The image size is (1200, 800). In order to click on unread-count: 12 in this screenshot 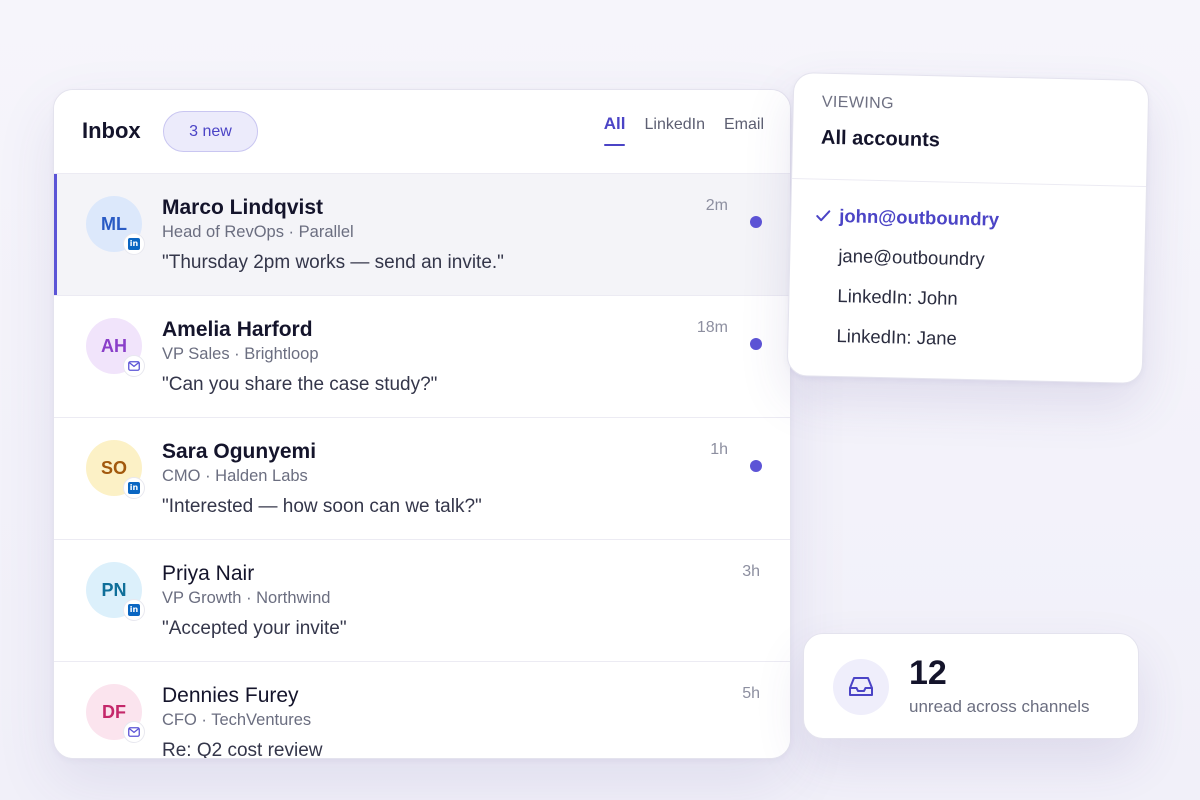, I will do `click(928, 673)`.